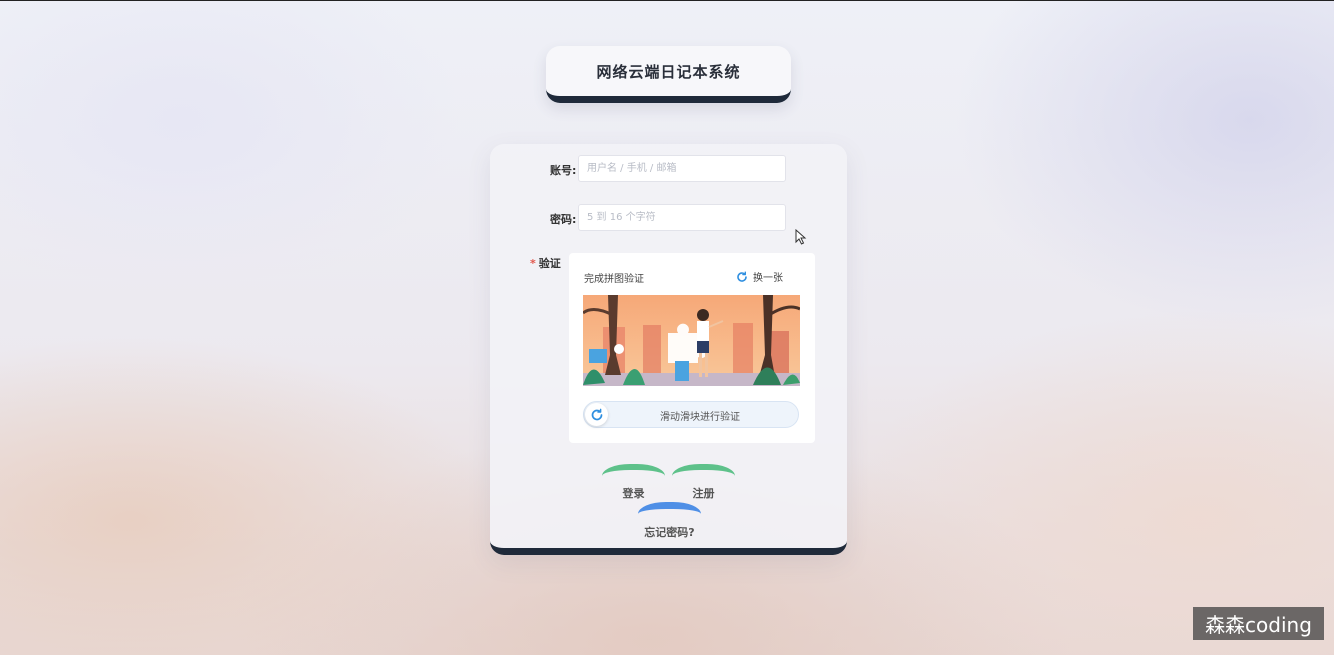 The image size is (1334, 655). I want to click on verify-label: 验证, so click(549, 263).